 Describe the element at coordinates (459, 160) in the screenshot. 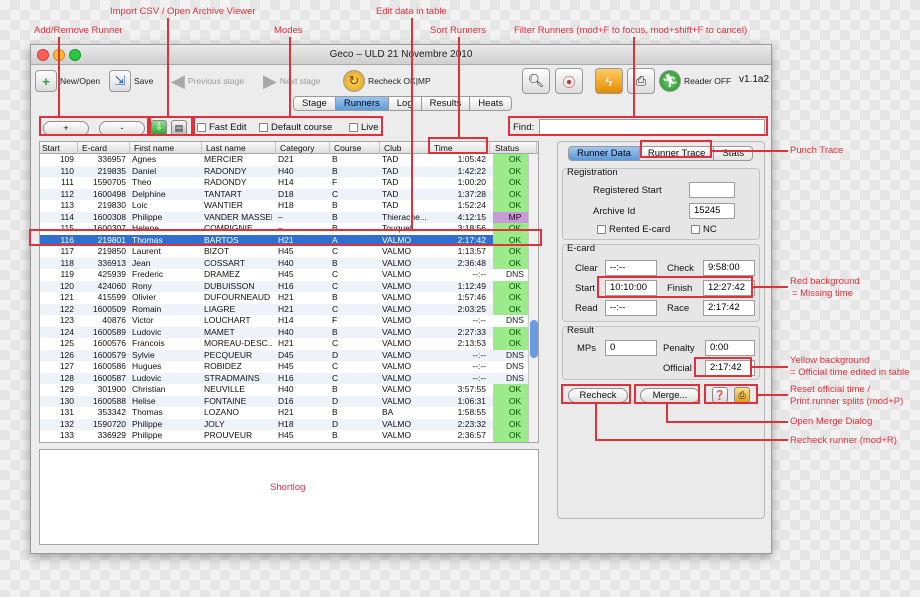

I see `table-cell: 1:05:42` at that location.